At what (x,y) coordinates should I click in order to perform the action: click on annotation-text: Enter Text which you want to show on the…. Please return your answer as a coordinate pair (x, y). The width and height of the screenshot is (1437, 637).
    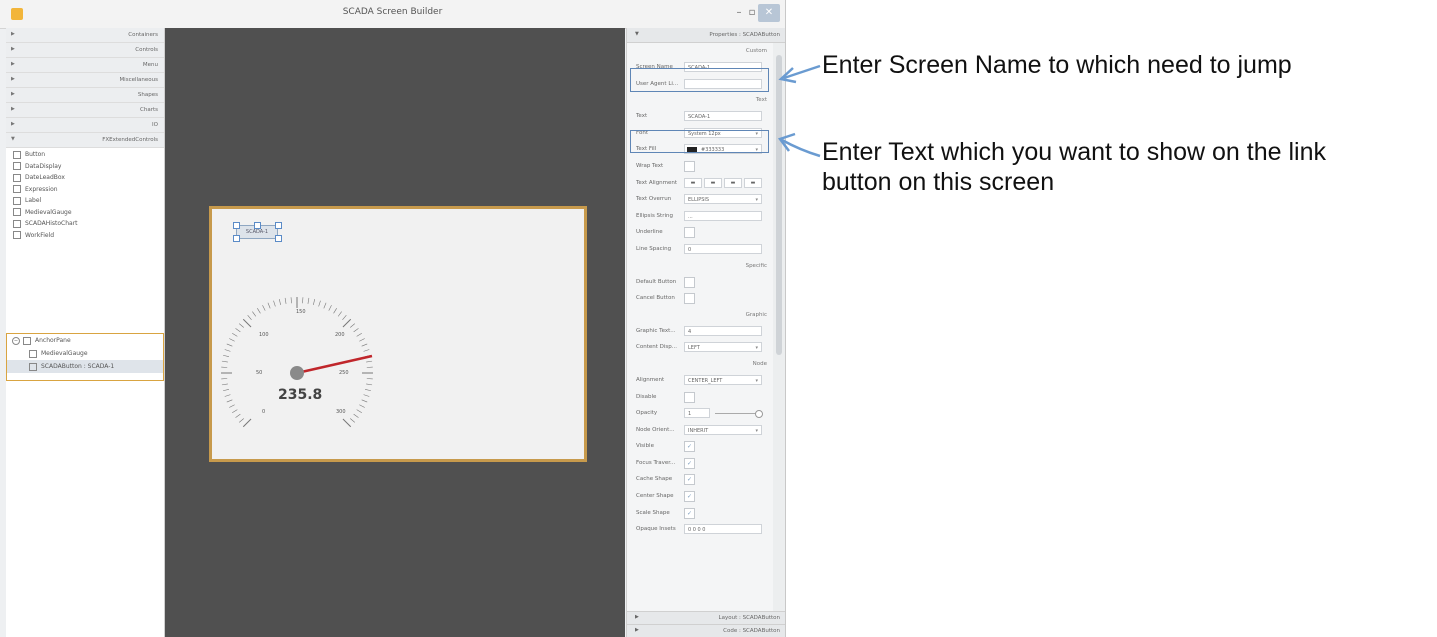
    Looking at the image, I should click on (1074, 167).